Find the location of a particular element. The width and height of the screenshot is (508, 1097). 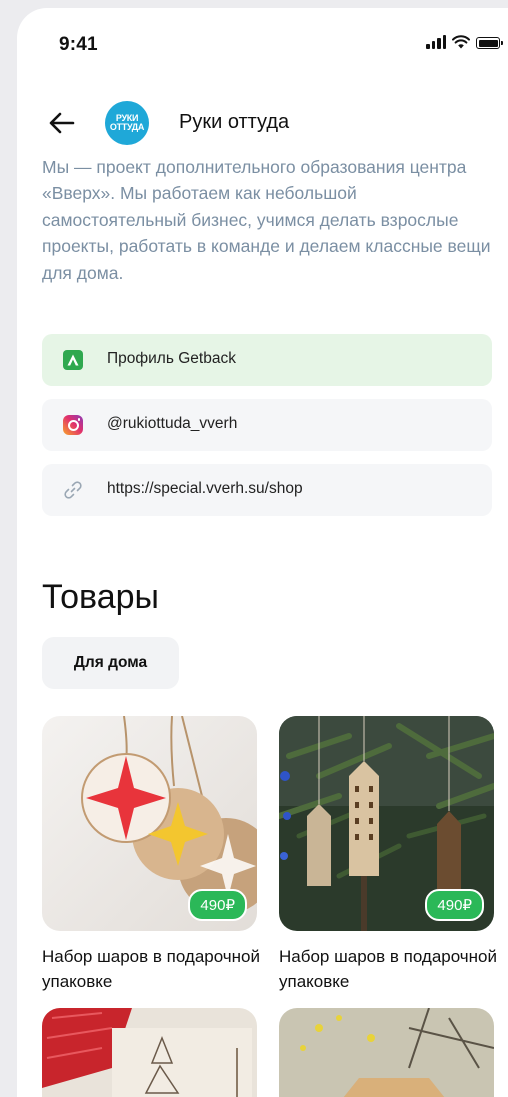

link-label: Профиль Getback is located at coordinates (171, 358).